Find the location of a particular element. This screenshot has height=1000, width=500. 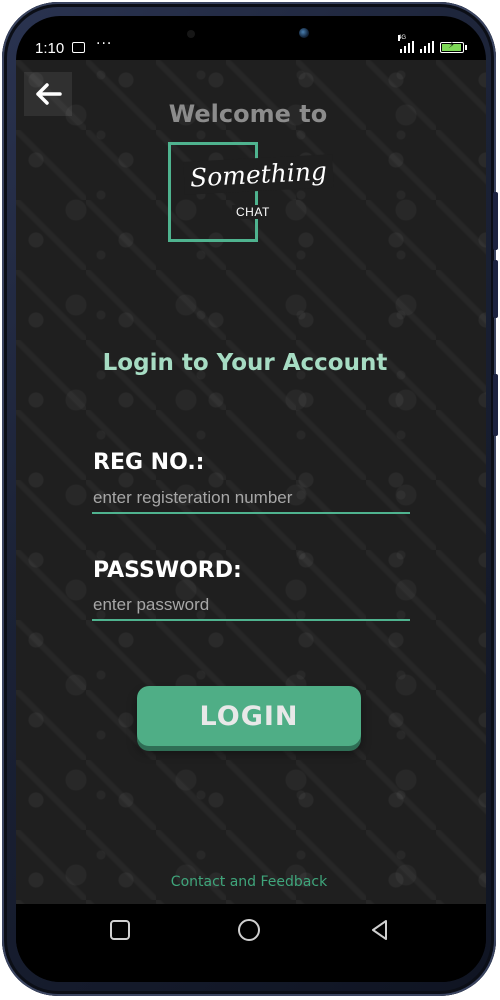

volume-button-lower is located at coordinates (495, 289).